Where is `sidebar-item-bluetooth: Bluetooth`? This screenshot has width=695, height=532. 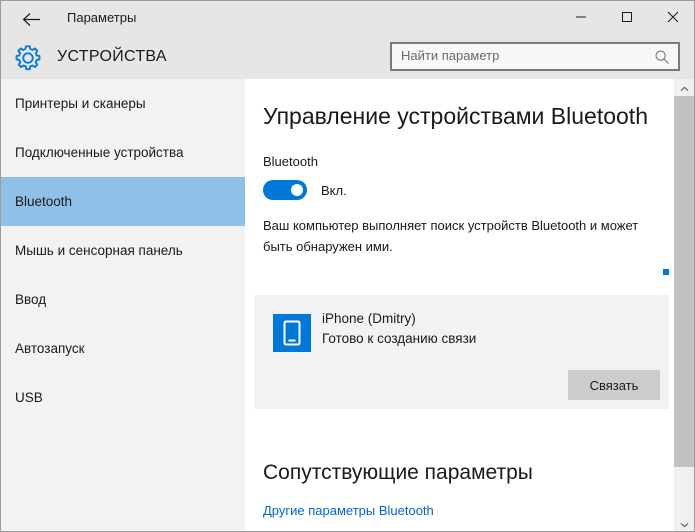
sidebar-item-bluetooth: Bluetooth is located at coordinates (123, 201).